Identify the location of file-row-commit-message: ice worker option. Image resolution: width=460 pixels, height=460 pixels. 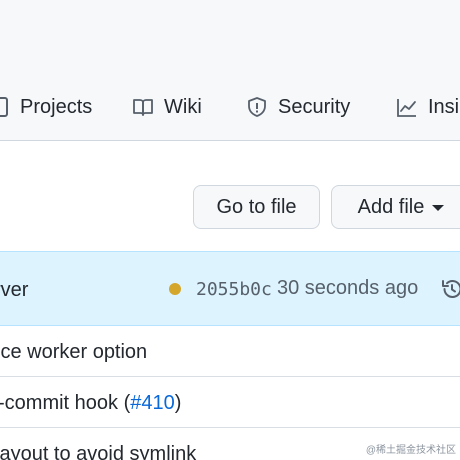
(73, 352).